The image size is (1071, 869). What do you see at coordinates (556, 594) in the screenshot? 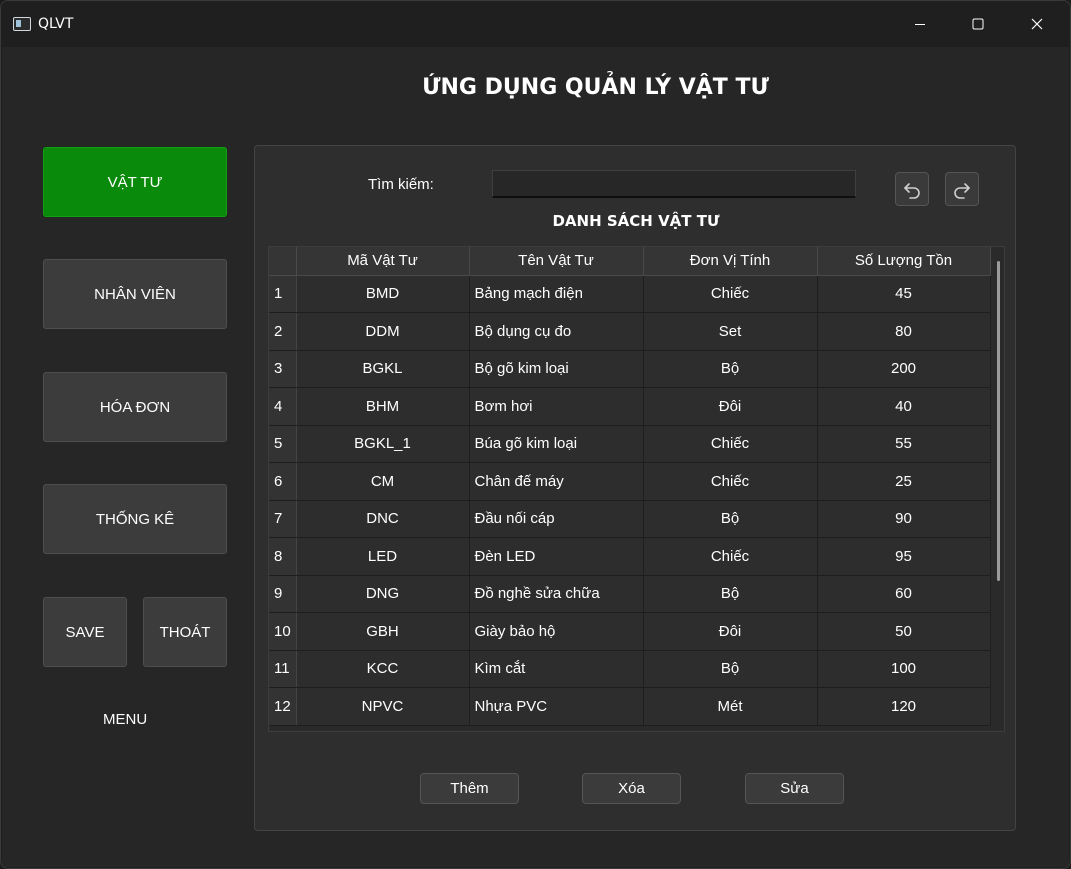
I see `table-cell: Đồ nghề sửa chữa` at bounding box center [556, 594].